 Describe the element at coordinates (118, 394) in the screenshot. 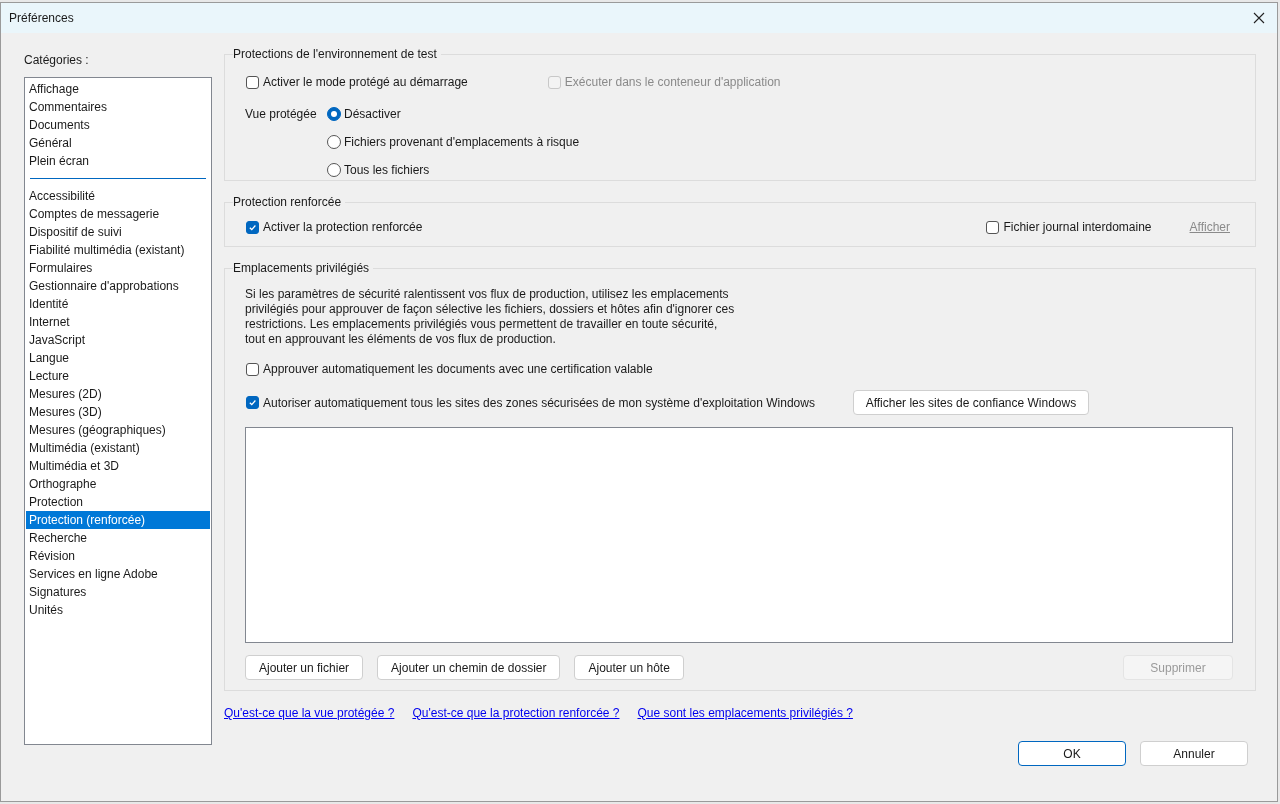

I see `category-item: Mesures (2D)` at that location.